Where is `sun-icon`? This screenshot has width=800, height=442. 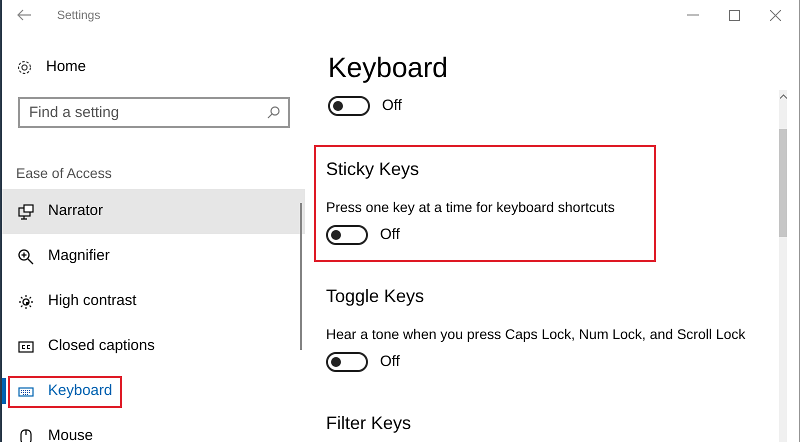 sun-icon is located at coordinates (26, 302).